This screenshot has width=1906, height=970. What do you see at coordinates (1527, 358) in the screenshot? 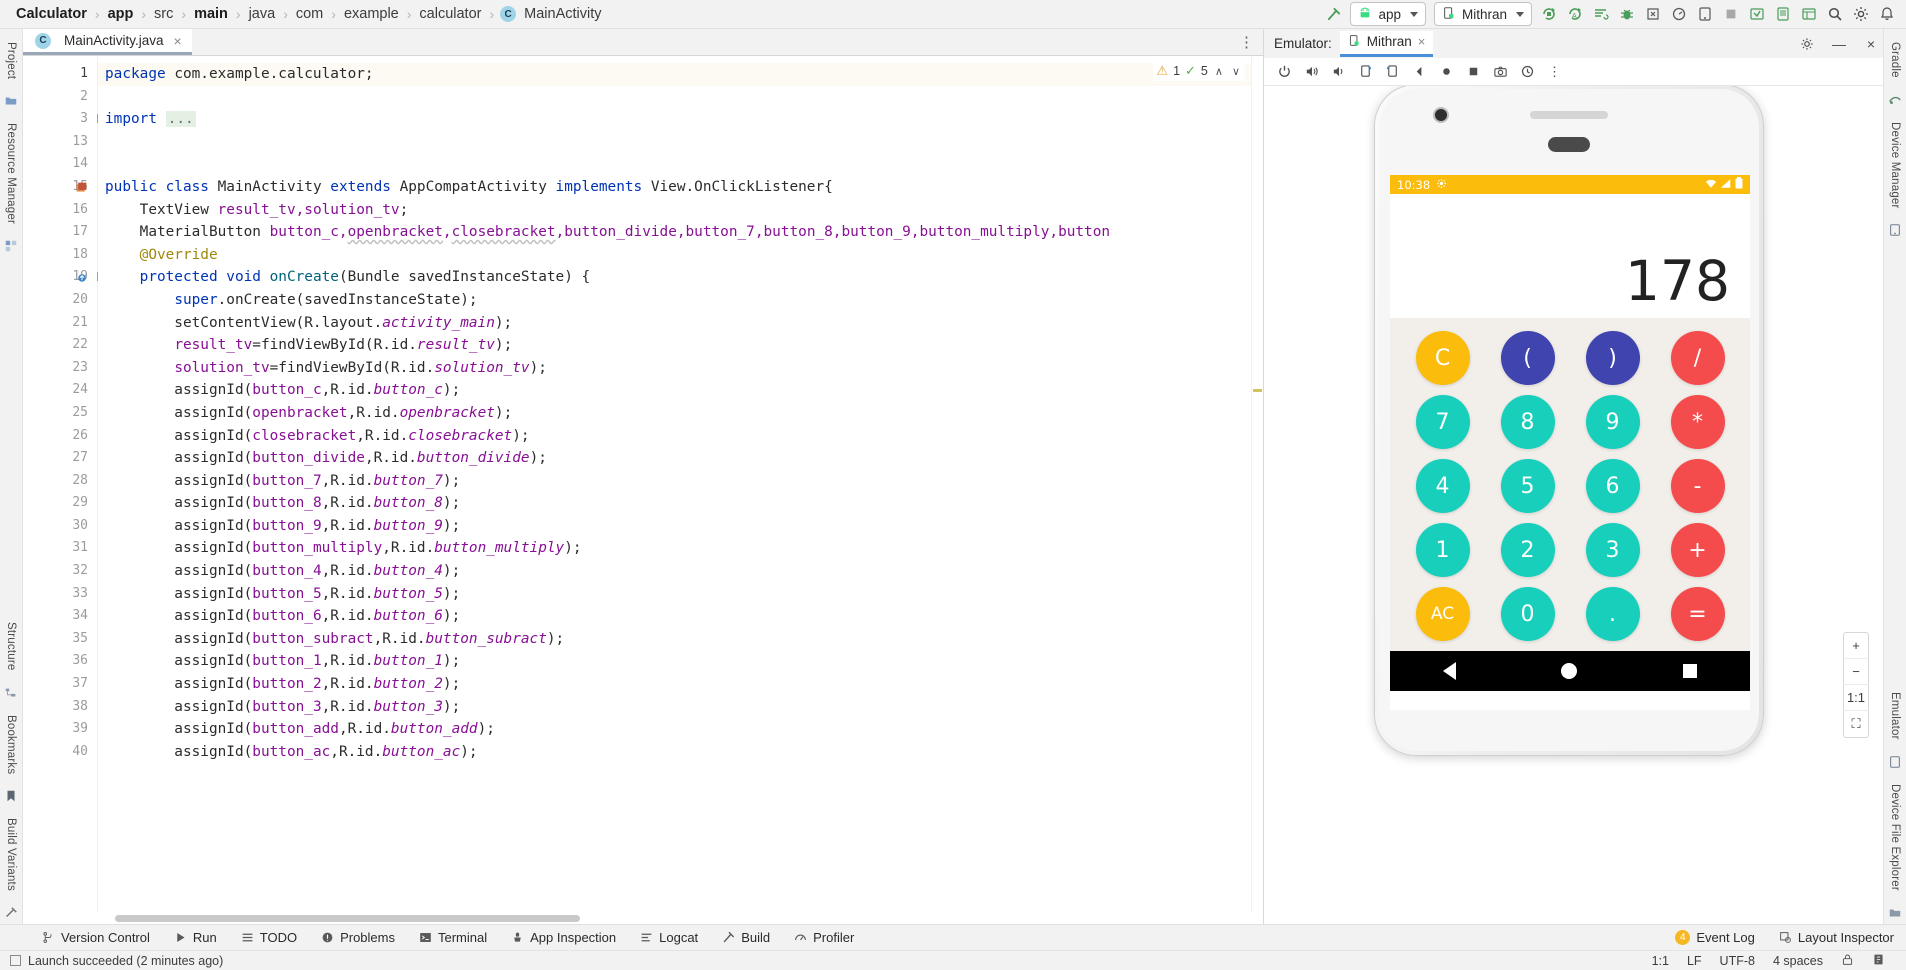
I see `key-open-bracket: (` at bounding box center [1527, 358].